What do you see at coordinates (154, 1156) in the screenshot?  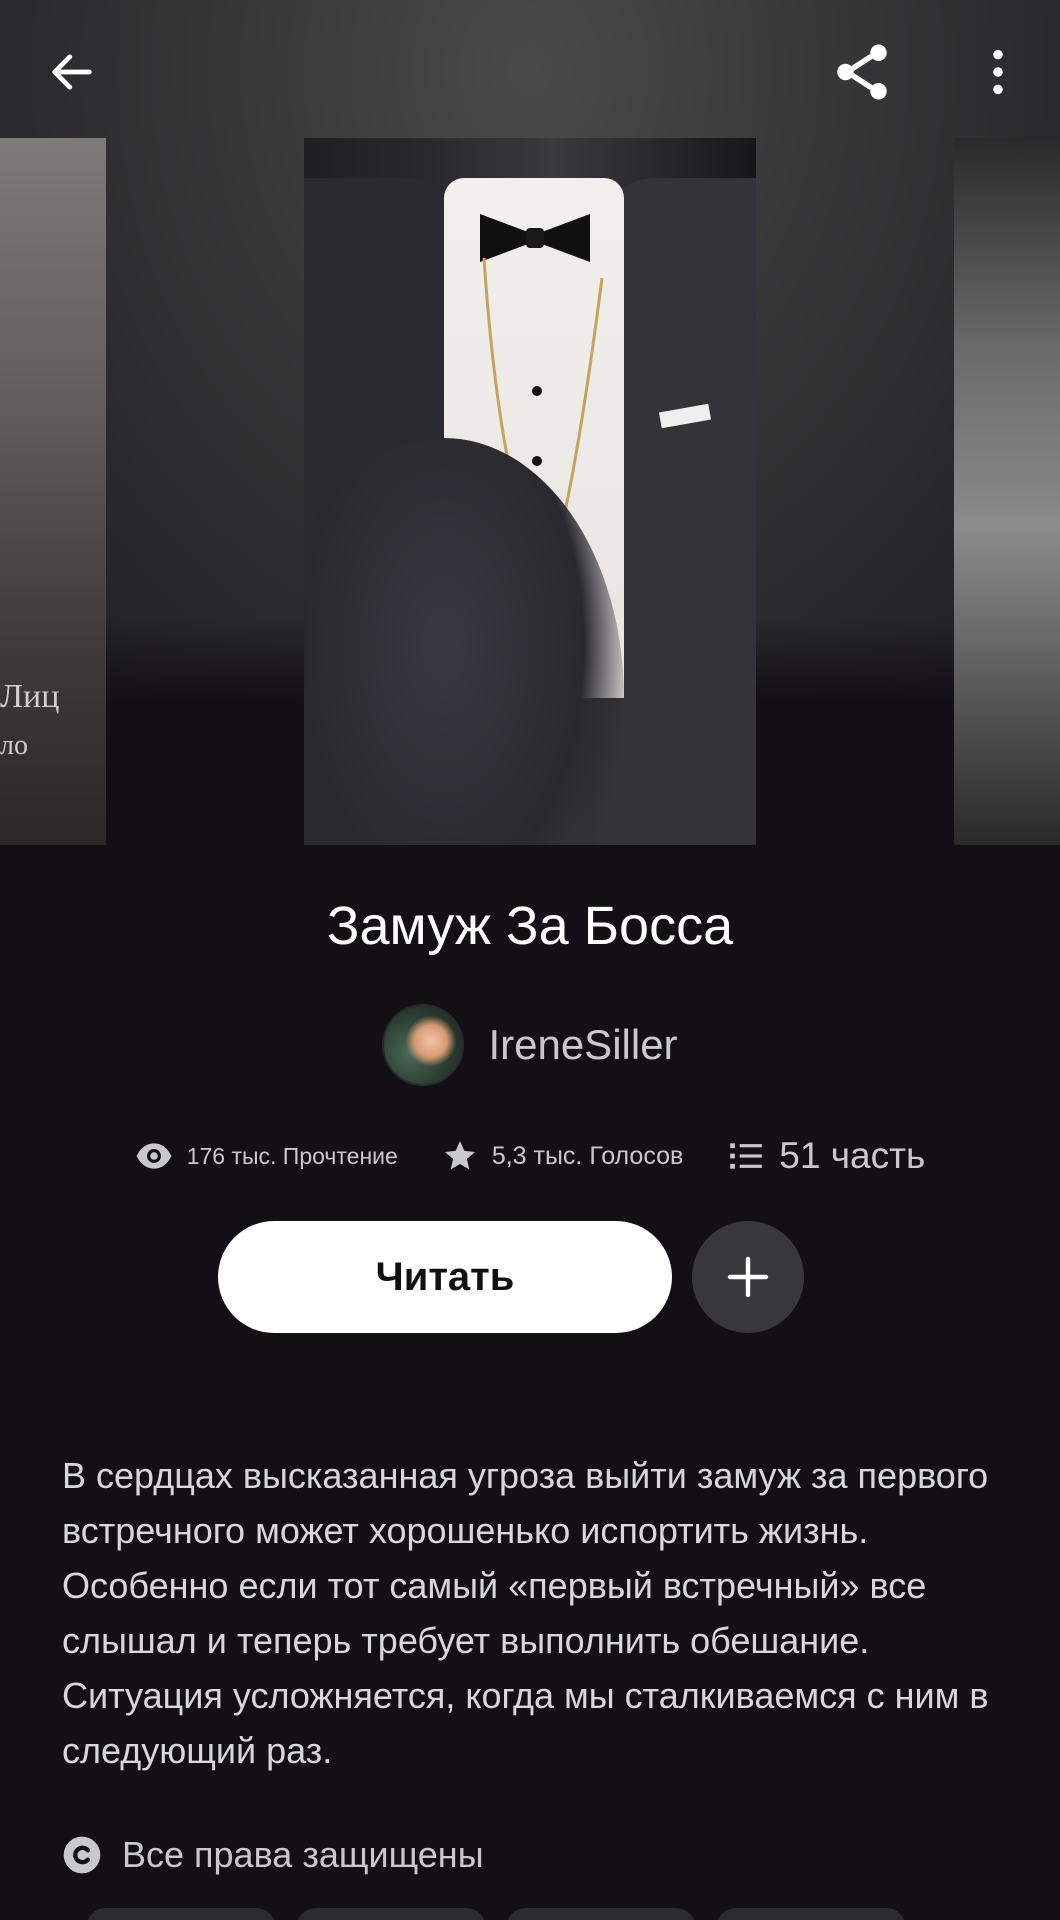 I see `eye-icon` at bounding box center [154, 1156].